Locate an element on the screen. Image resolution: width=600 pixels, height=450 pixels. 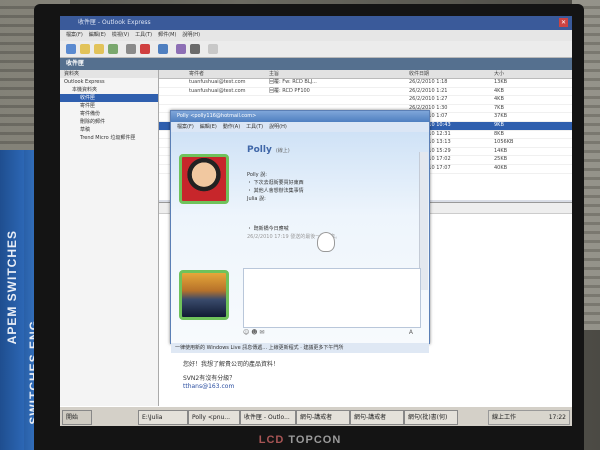
cell-size: 14KB is located at coordinates (501, 150).